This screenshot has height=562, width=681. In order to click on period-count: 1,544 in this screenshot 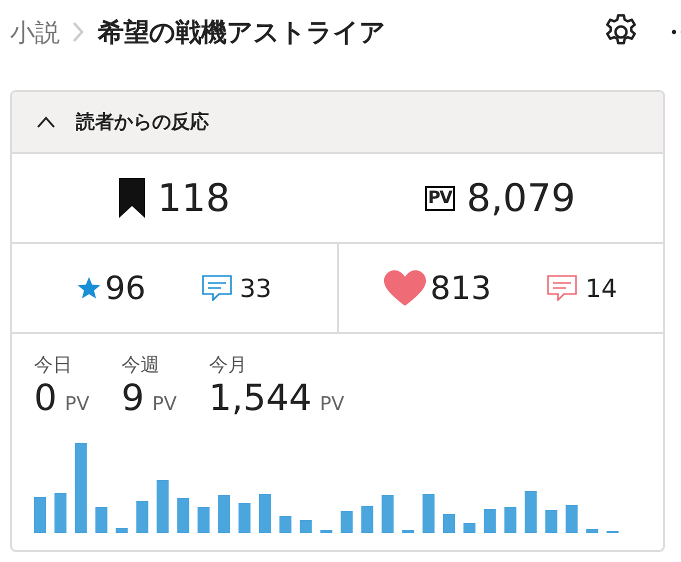, I will do `click(260, 398)`.